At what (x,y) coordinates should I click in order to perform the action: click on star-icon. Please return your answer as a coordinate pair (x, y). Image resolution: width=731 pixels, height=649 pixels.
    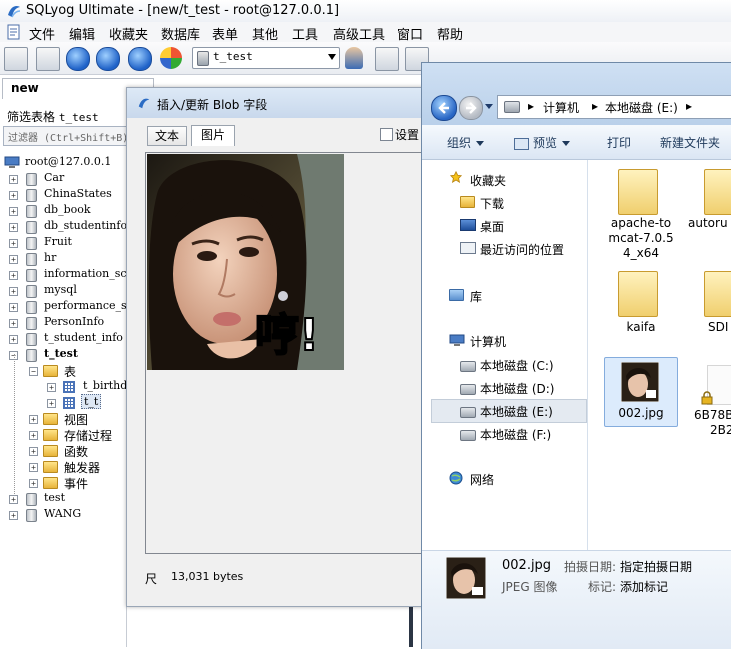
    Looking at the image, I should click on (456, 177).